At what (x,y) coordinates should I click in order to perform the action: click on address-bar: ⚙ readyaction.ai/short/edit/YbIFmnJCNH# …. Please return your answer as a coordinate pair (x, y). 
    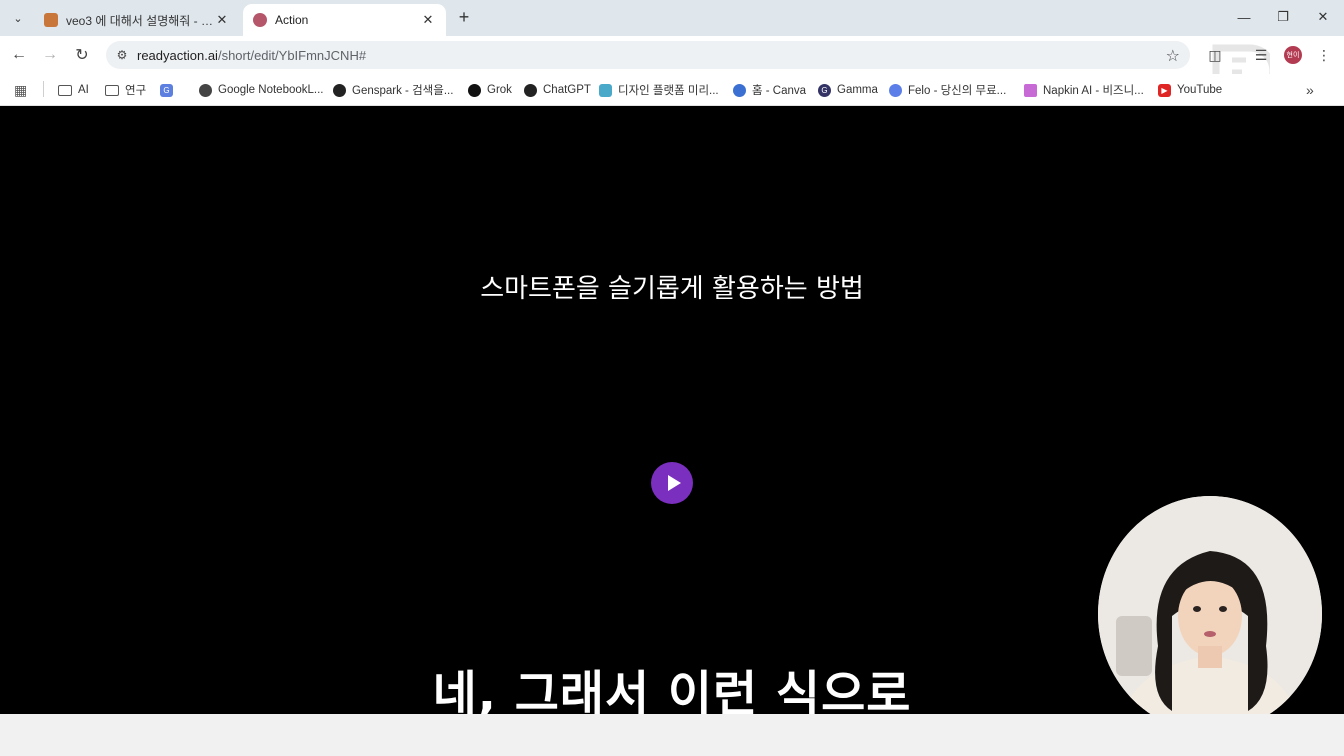
    Looking at the image, I should click on (648, 55).